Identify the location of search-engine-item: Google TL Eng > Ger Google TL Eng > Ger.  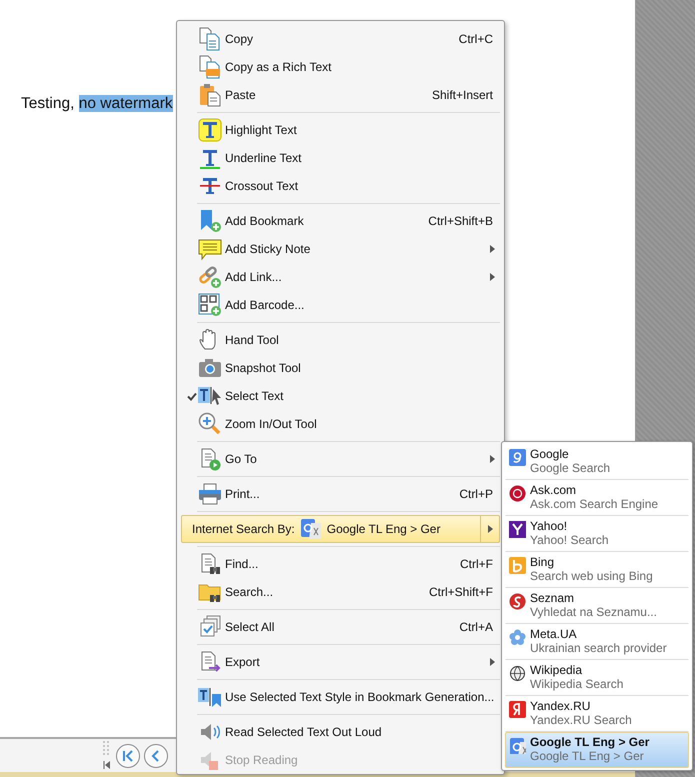
(597, 750).